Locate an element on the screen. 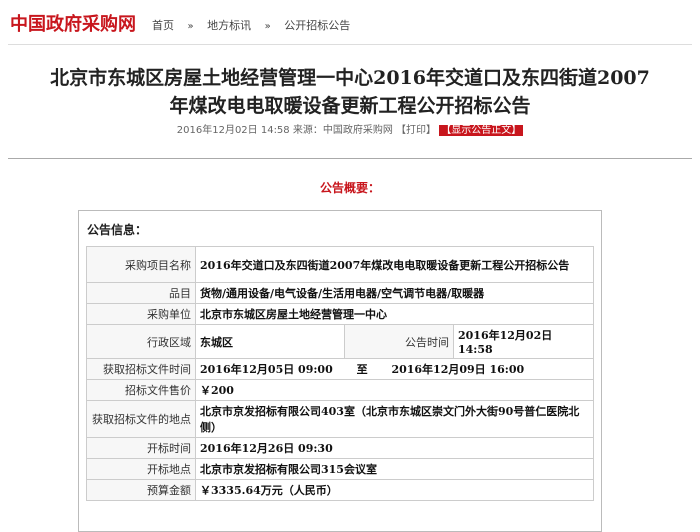 This screenshot has width=700, height=532. breadcrumb: 首页 » 地方标讯 » 公开招标公告 is located at coordinates (251, 25).